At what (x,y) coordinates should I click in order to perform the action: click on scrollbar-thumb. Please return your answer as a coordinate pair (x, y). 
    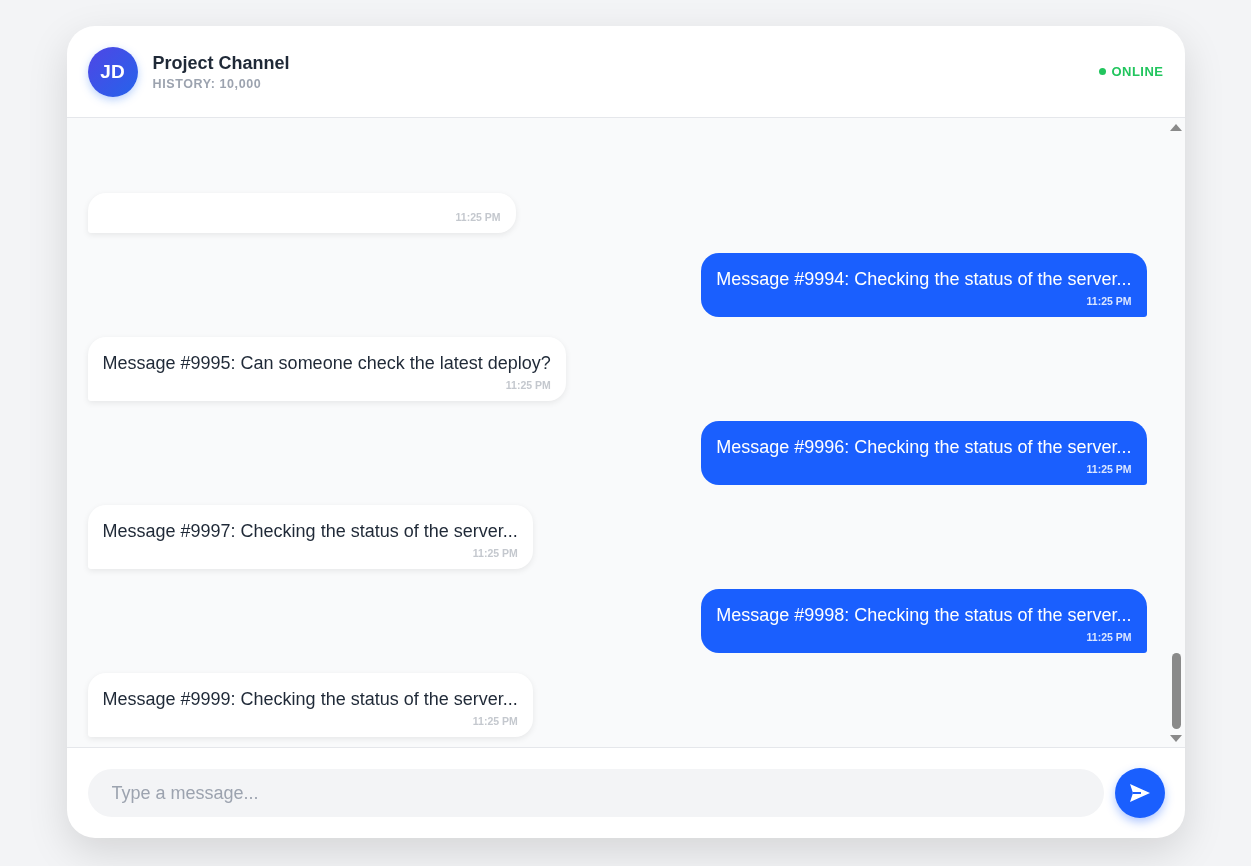
    Looking at the image, I should click on (1176, 691).